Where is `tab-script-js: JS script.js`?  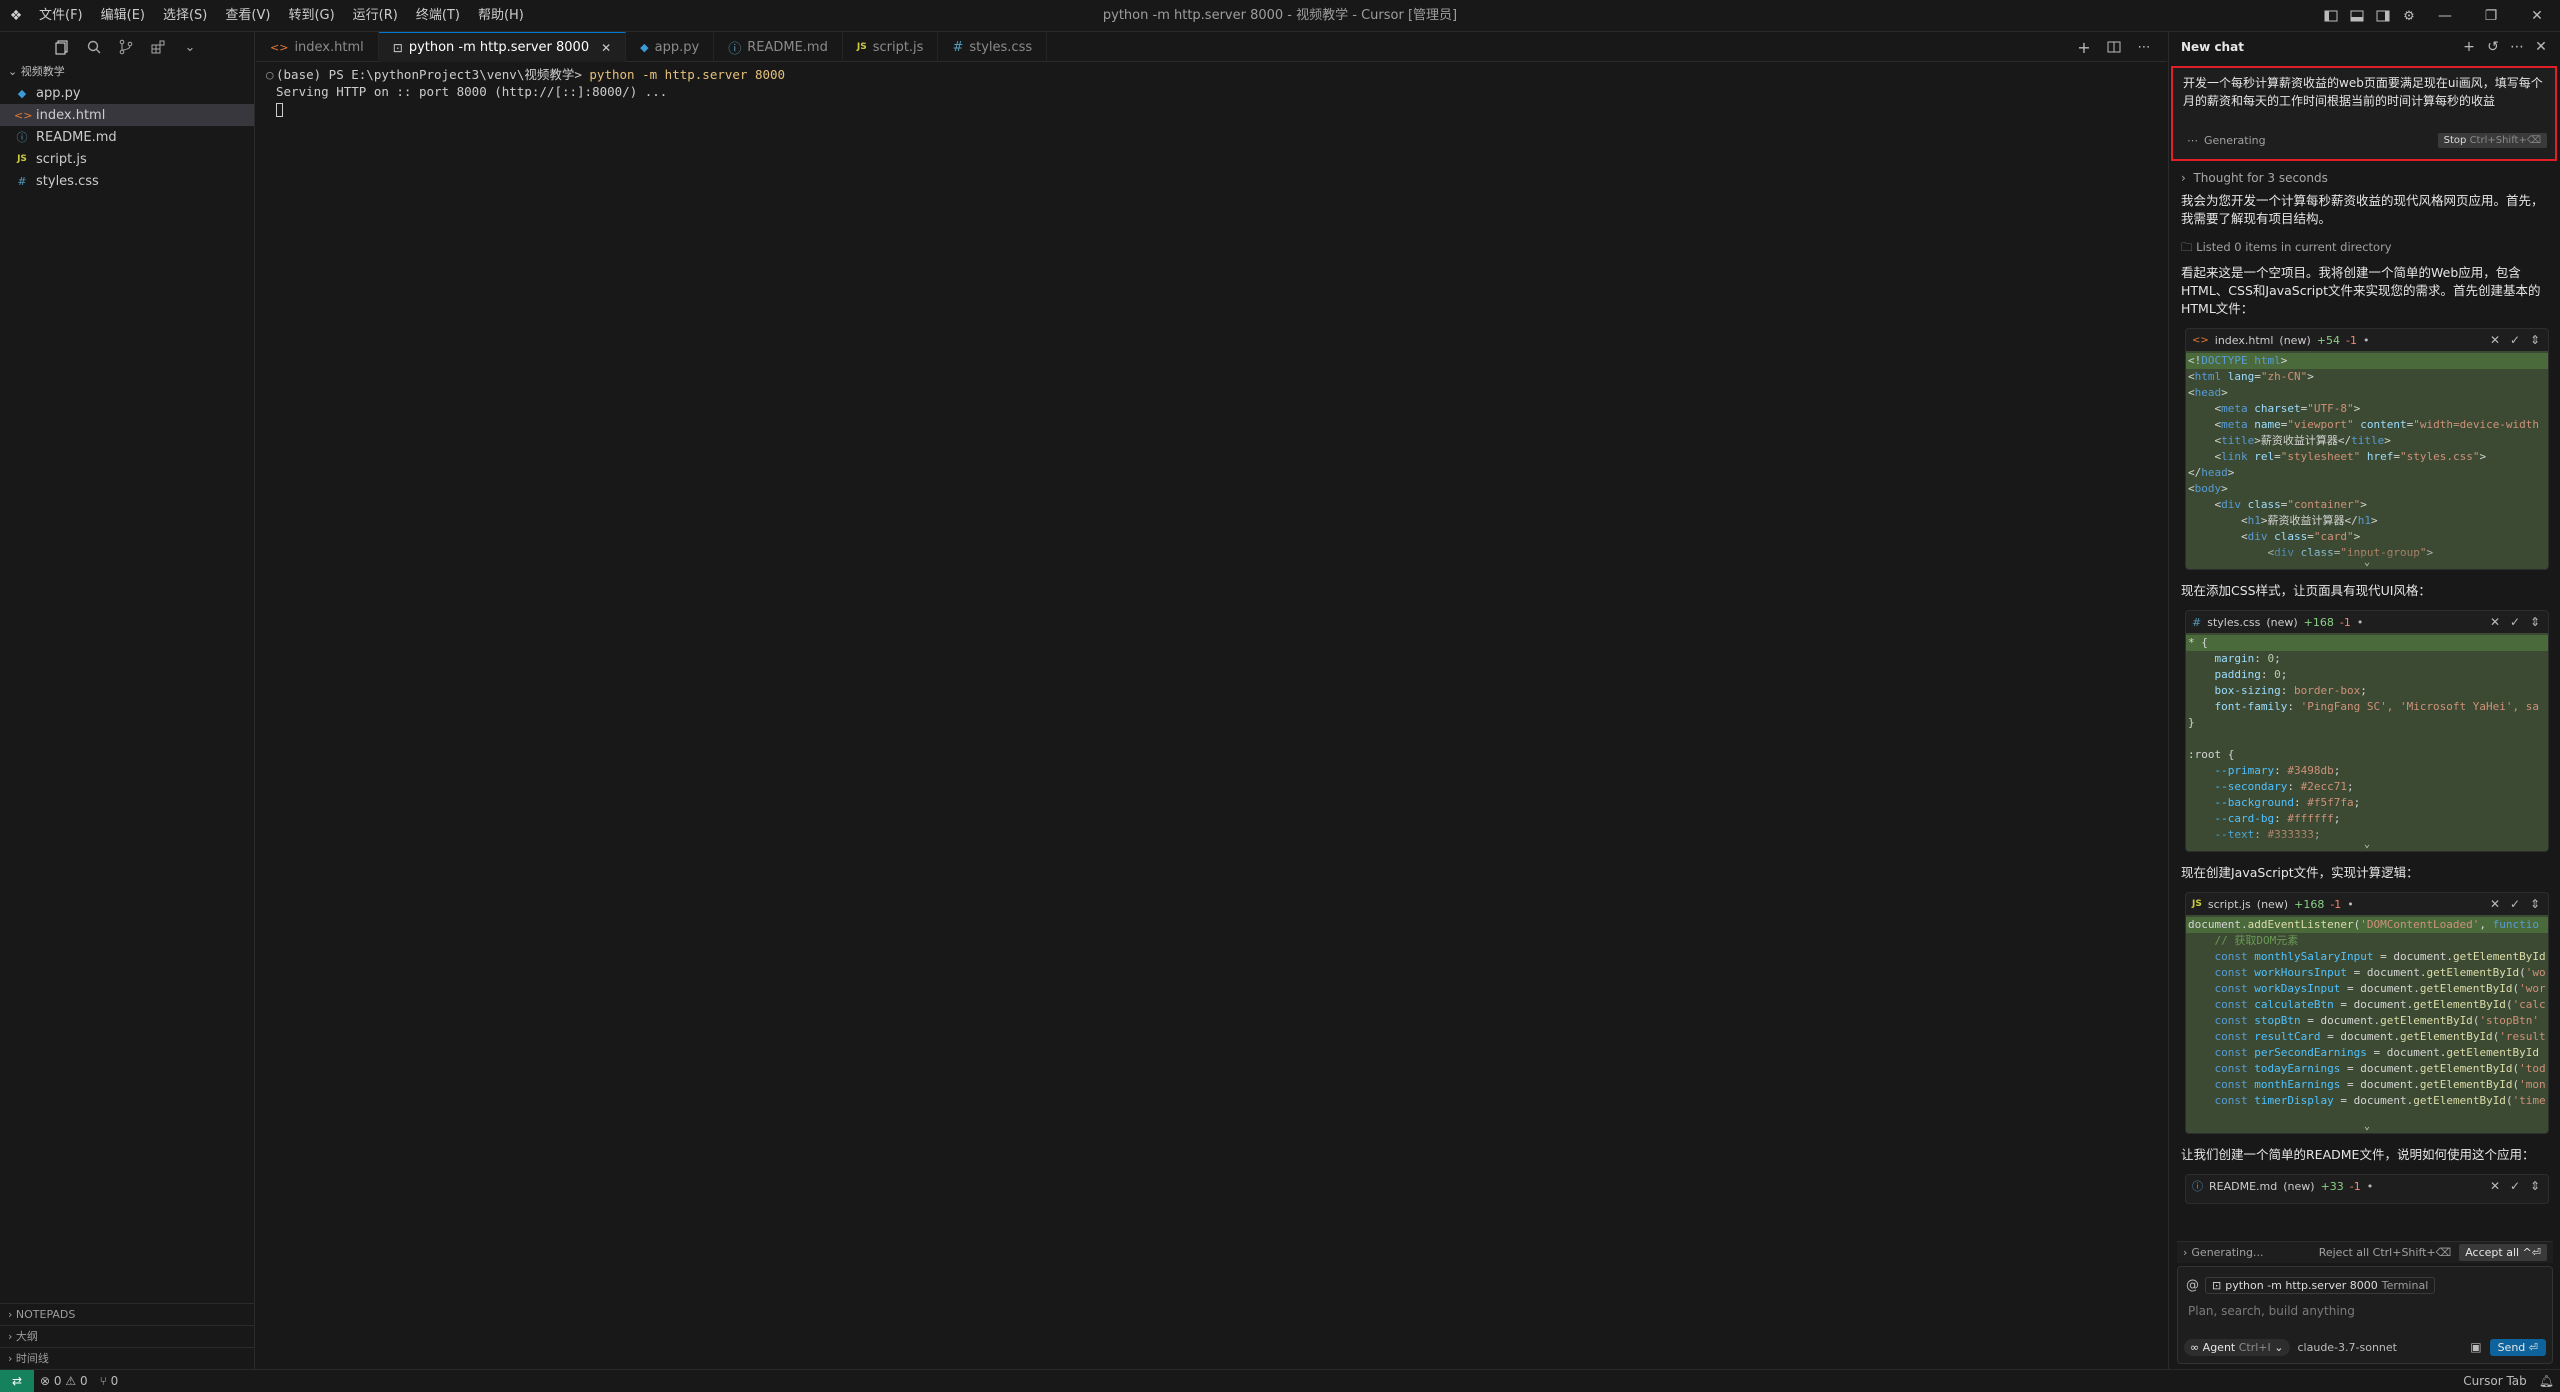 tab-script-js: JS script.js is located at coordinates (891, 47).